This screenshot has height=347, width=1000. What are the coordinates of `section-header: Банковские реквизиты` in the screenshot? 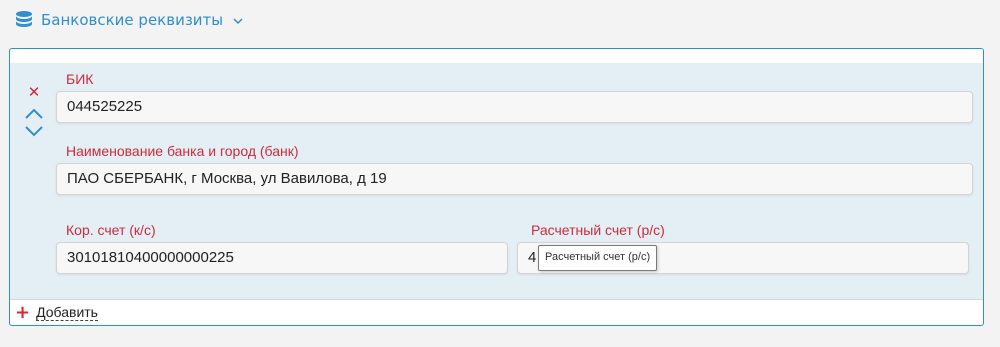 It's located at (129, 20).